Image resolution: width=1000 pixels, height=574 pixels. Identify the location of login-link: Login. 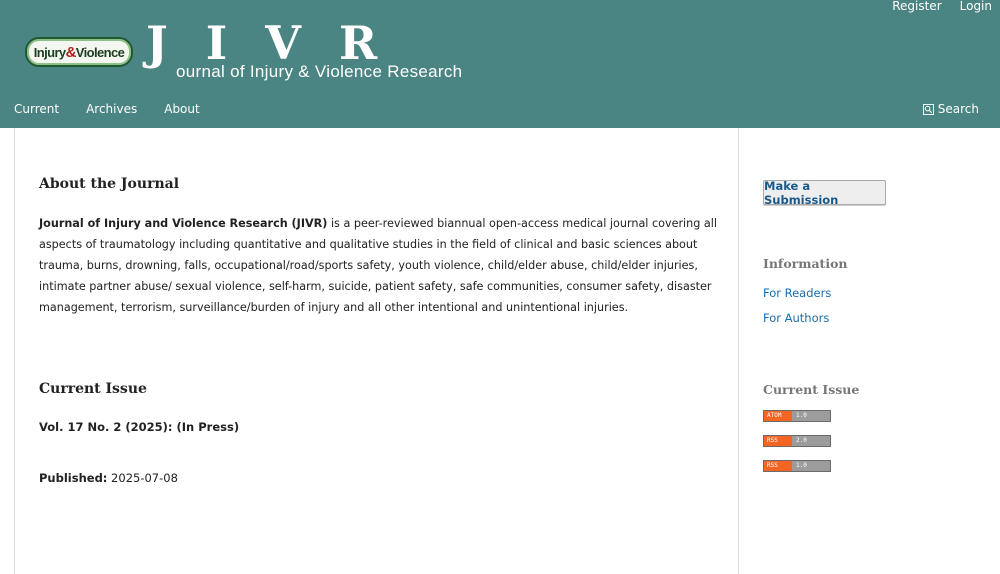
(976, 7).